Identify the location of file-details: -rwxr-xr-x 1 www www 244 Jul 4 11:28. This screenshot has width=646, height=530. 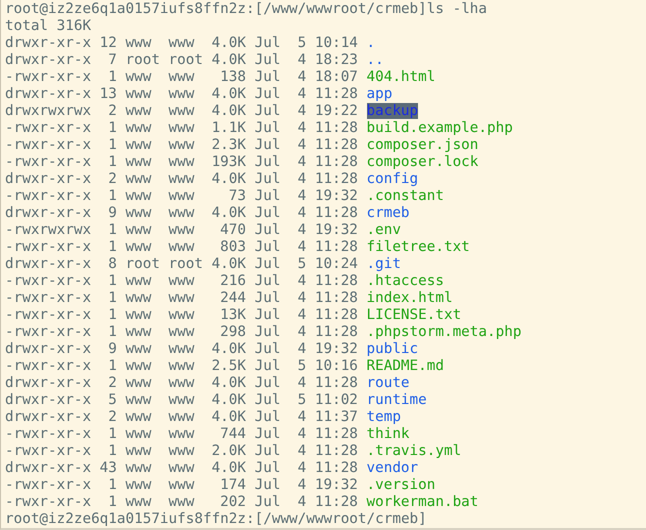
(181, 298).